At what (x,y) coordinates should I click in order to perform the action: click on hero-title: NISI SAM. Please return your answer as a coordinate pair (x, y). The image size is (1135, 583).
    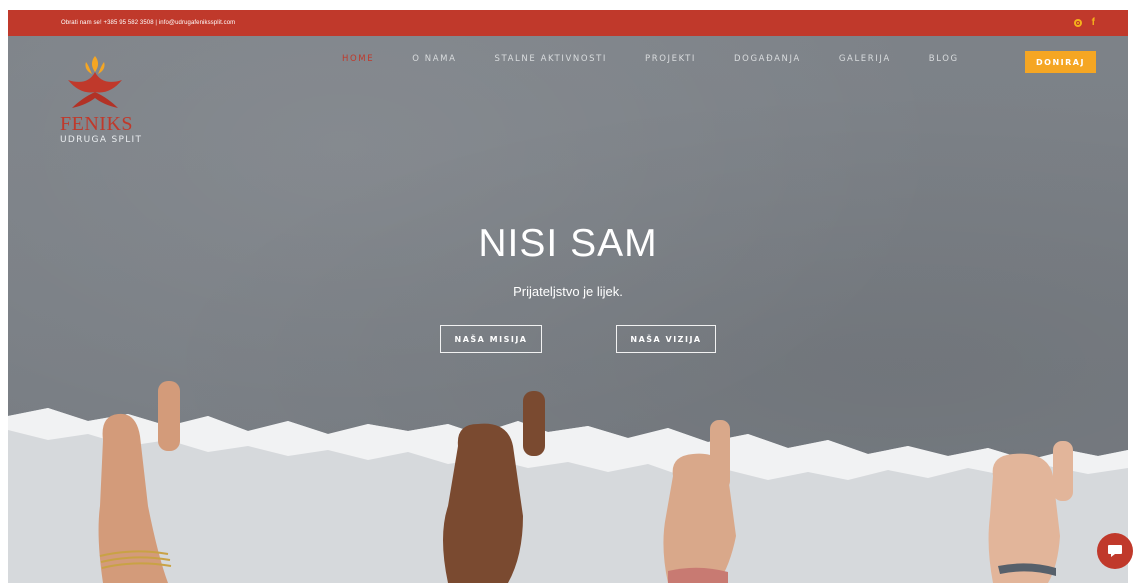
    Looking at the image, I should click on (568, 243).